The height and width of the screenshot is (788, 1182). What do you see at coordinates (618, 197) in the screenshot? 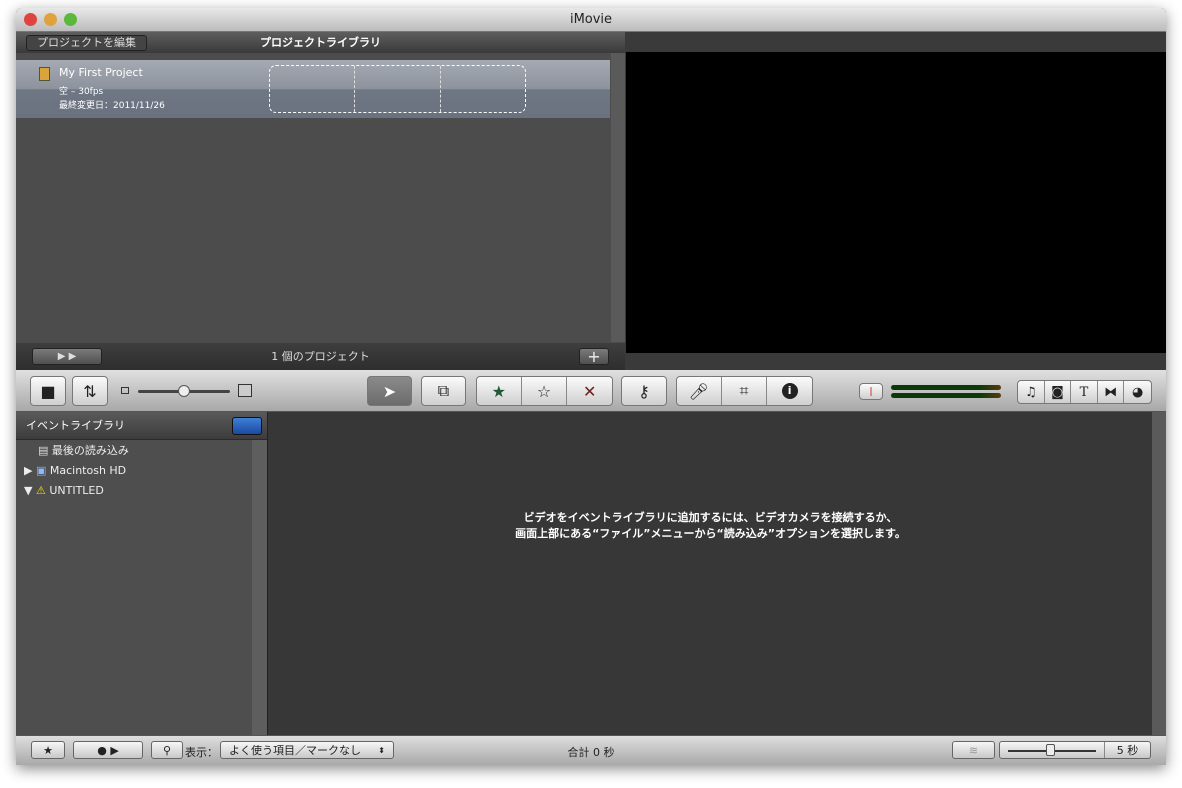
I see `project-scrollbar` at bounding box center [618, 197].